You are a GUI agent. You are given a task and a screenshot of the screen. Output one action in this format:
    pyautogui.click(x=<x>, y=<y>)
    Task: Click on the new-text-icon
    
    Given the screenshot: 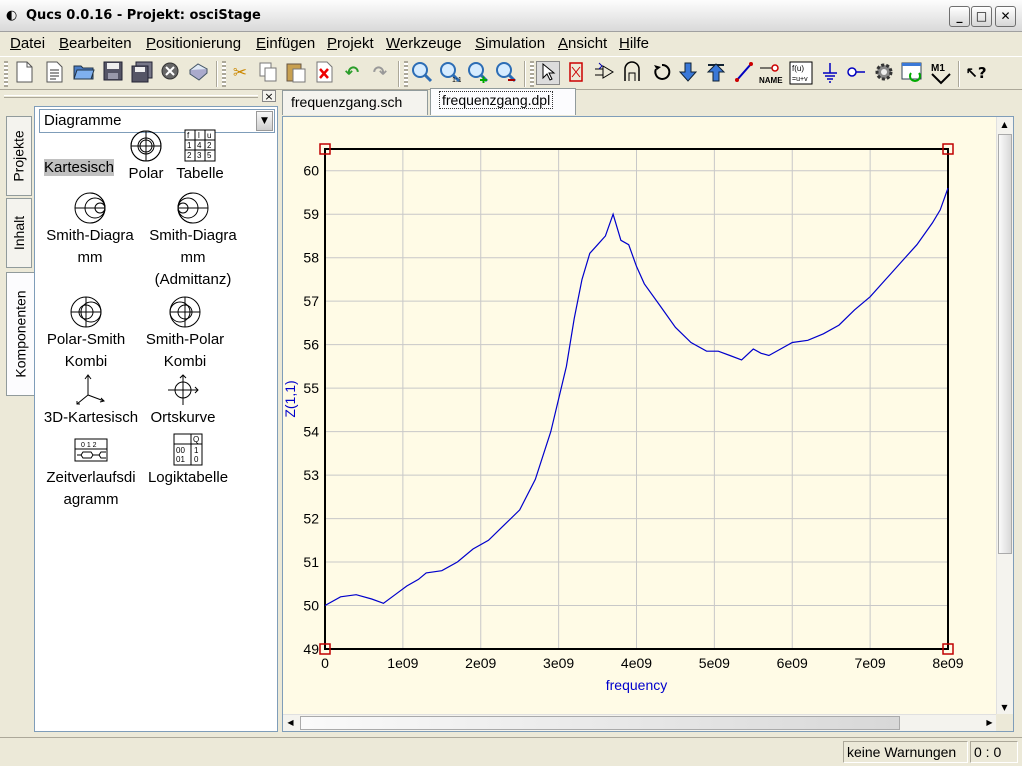 What is the action you would take?
    pyautogui.click(x=54, y=73)
    